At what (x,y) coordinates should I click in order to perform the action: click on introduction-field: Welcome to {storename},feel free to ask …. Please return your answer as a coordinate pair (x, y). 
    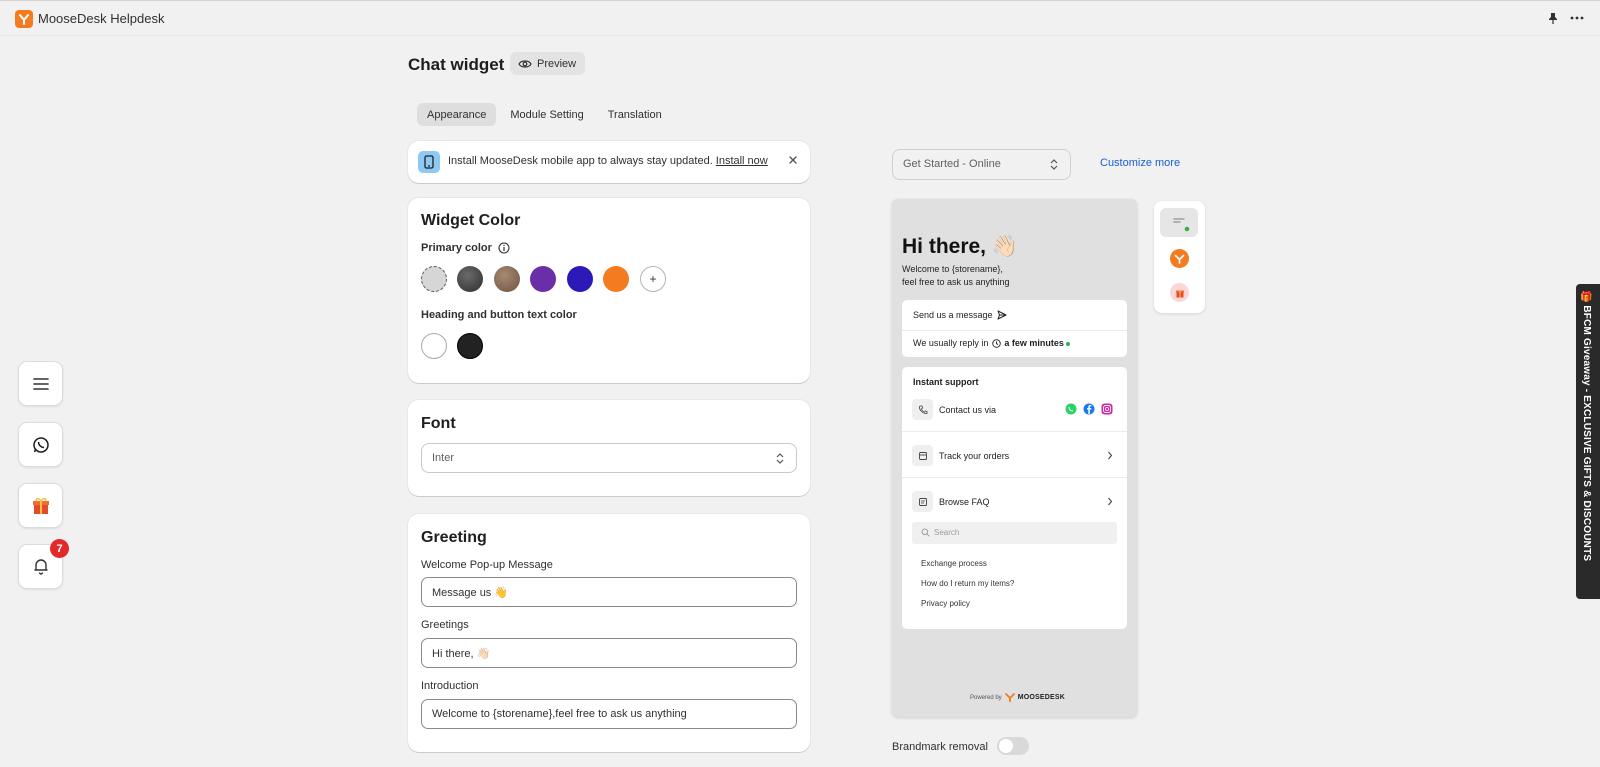
    Looking at the image, I should click on (609, 714).